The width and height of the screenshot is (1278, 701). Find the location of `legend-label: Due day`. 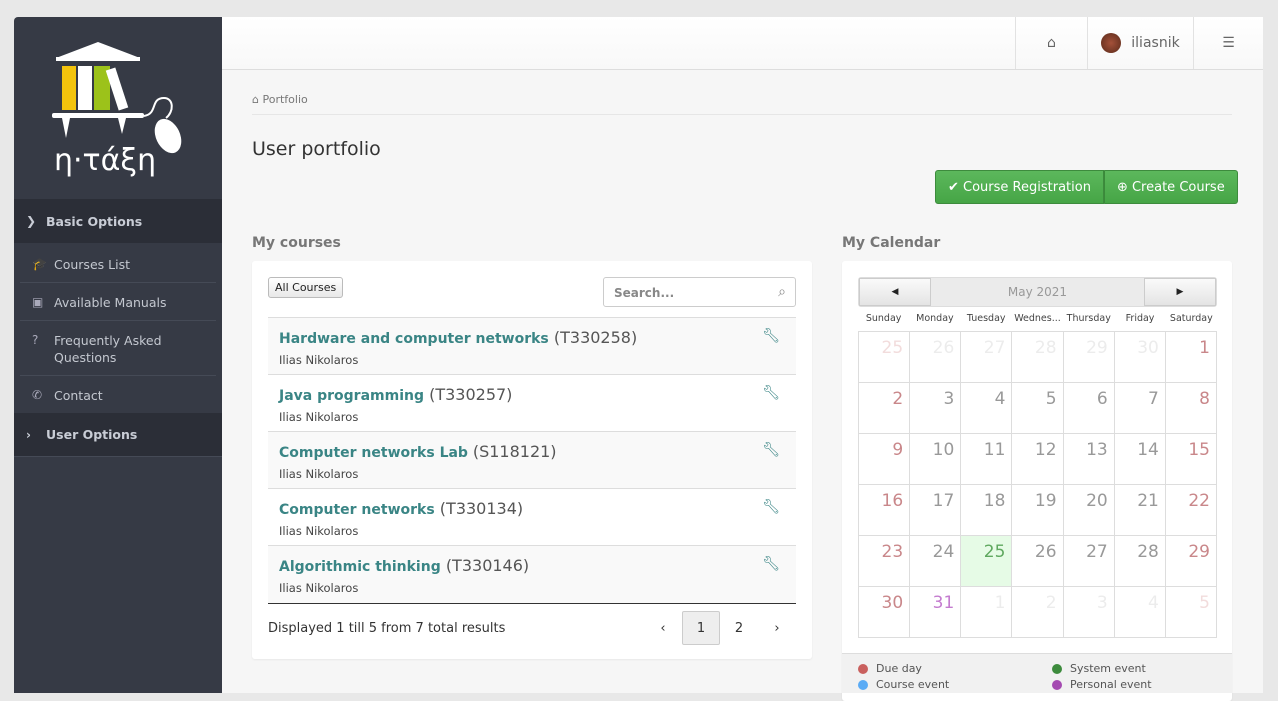

legend-label: Due day is located at coordinates (899, 668).